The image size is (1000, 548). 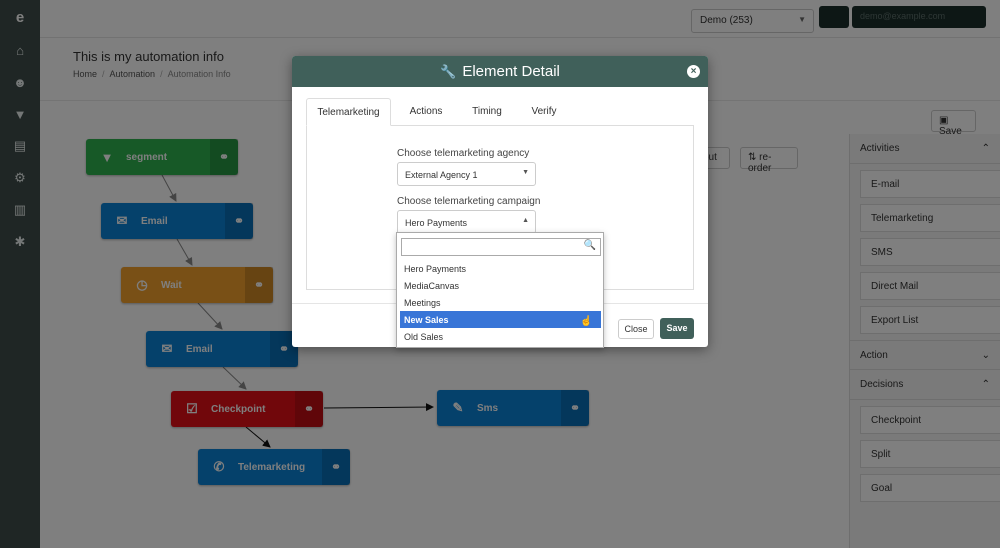 I want to click on save-button: Save, so click(x=677, y=328).